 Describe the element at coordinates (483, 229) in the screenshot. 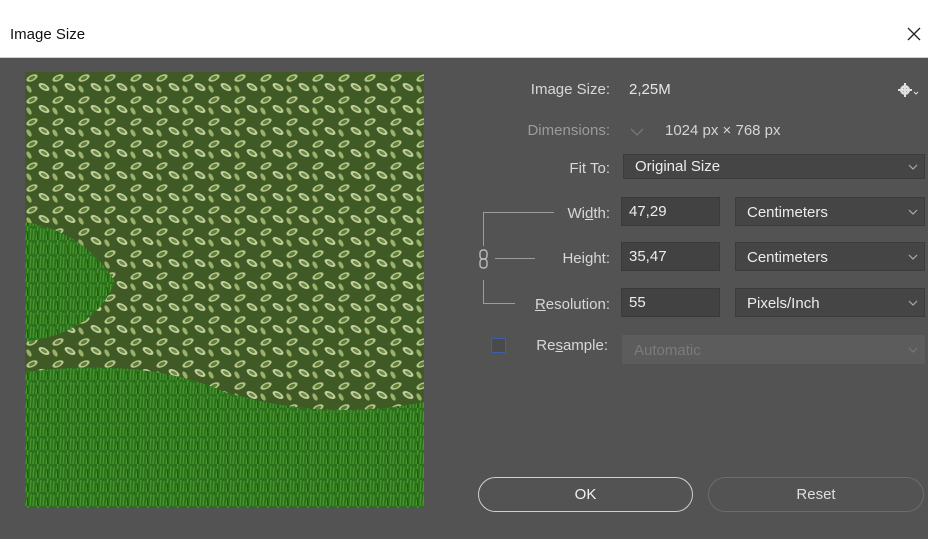

I see `constraint-bracket-upper` at that location.